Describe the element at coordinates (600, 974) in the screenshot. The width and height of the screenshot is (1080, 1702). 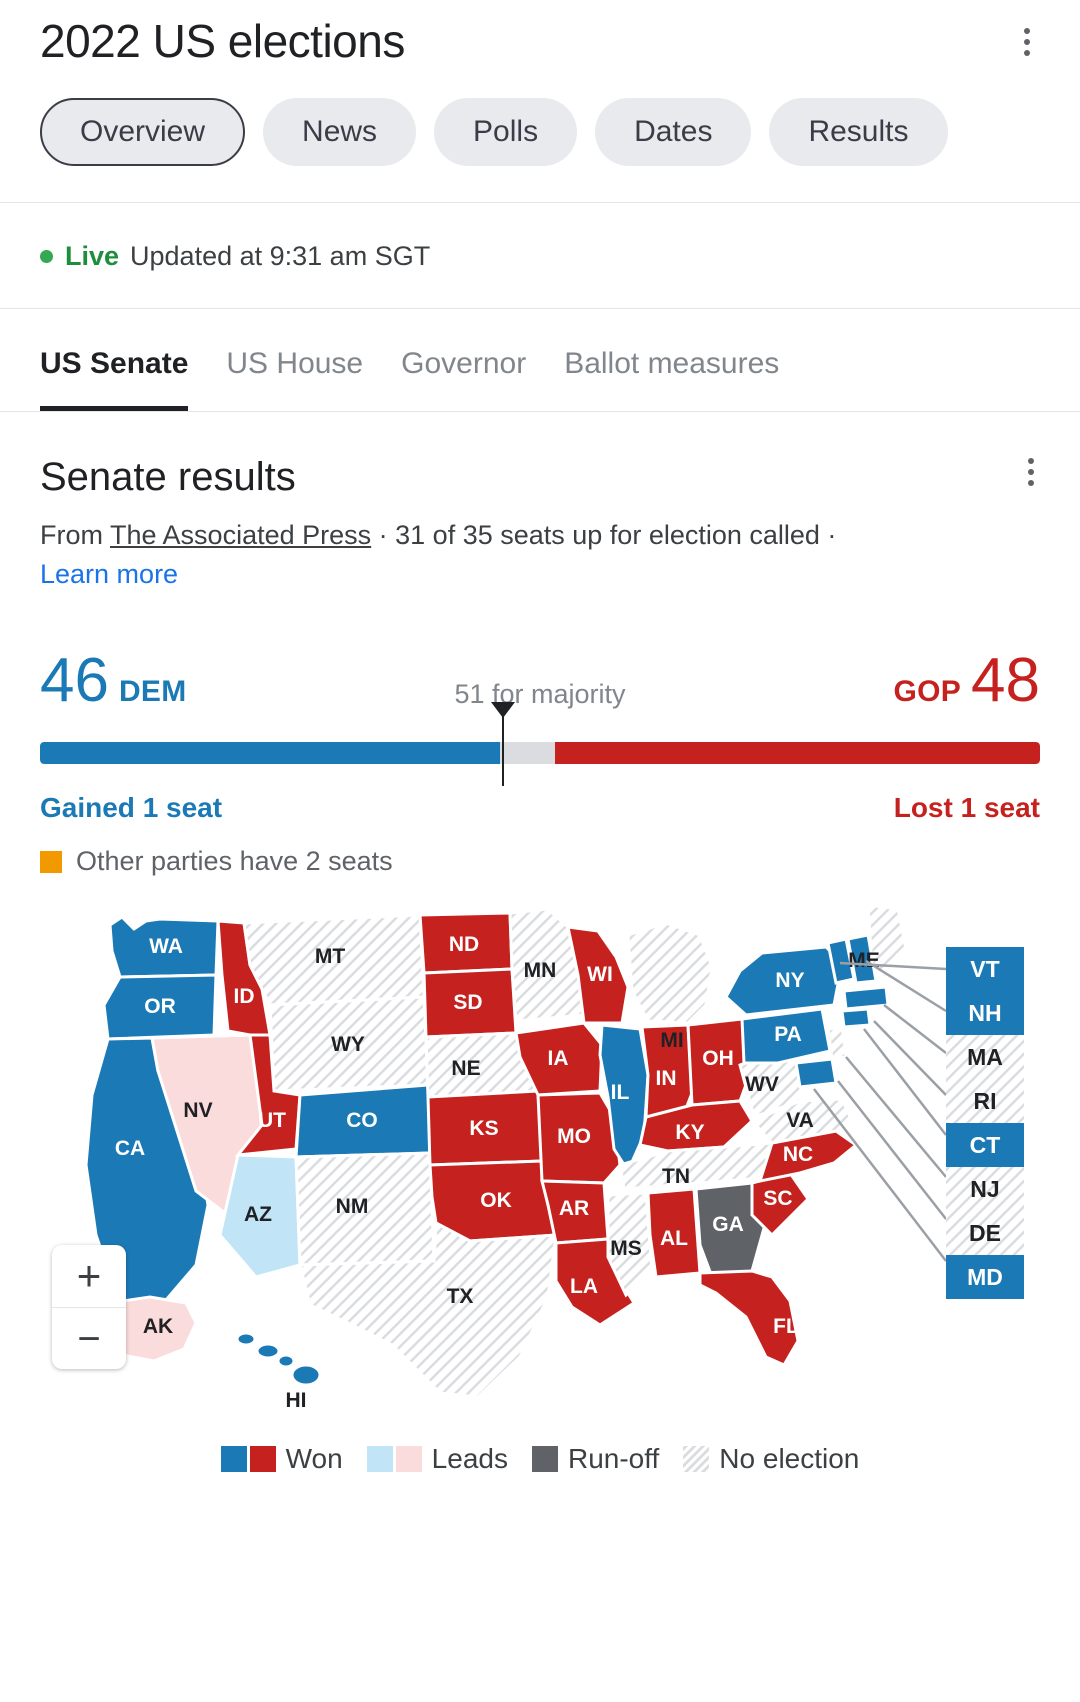
I see `state-label-WI: WI` at that location.